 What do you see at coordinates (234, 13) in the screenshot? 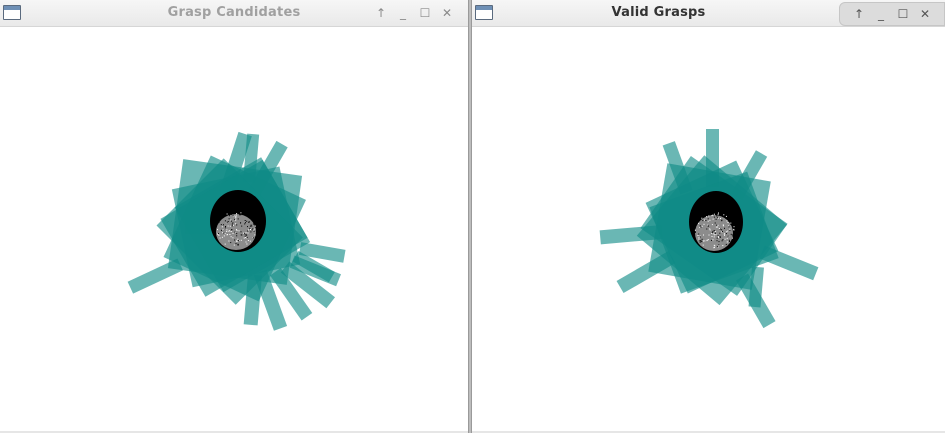
I see `title-bar: Grasp Candidates ↑ _ ☐ ✕` at bounding box center [234, 13].